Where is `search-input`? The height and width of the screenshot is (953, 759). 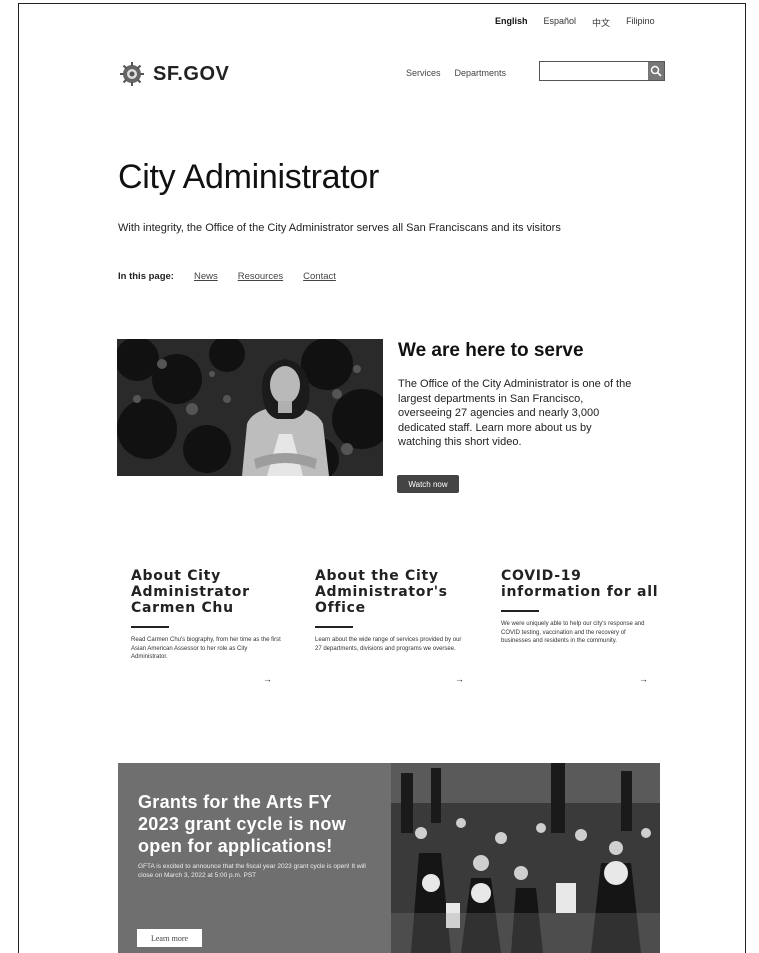
search-input is located at coordinates (594, 71).